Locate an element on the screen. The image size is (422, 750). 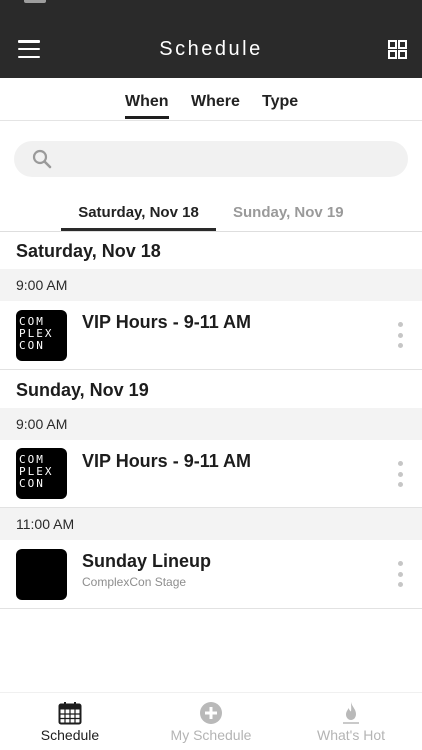
flame-icon is located at coordinates (351, 713).